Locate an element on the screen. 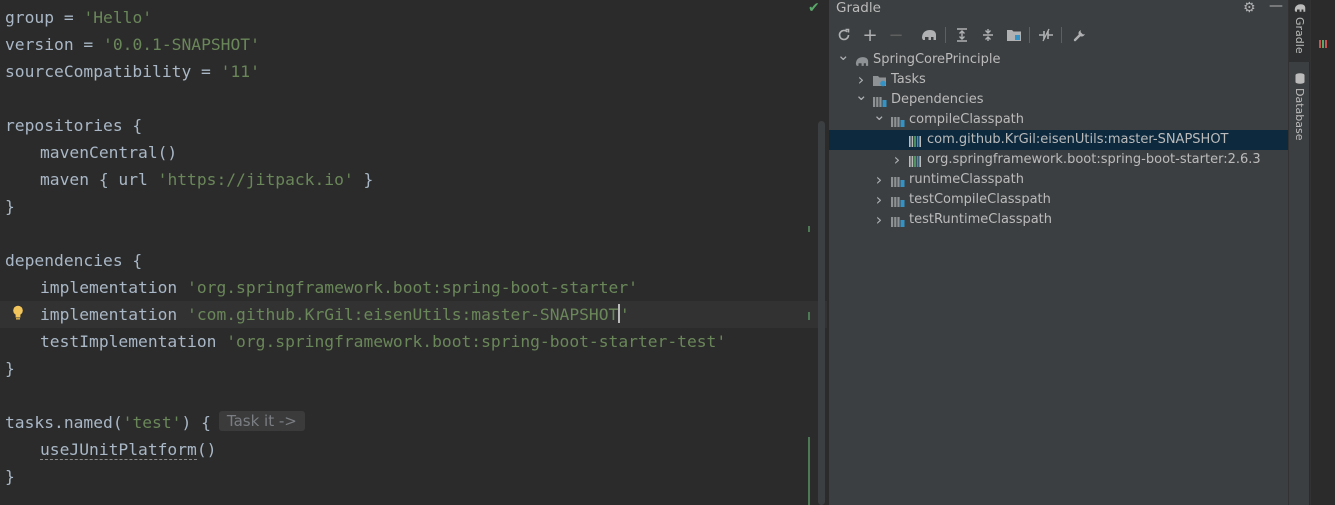 This screenshot has height=505, width=1335. gradle-header: Gradle ⚙ — is located at coordinates (1058, 9).